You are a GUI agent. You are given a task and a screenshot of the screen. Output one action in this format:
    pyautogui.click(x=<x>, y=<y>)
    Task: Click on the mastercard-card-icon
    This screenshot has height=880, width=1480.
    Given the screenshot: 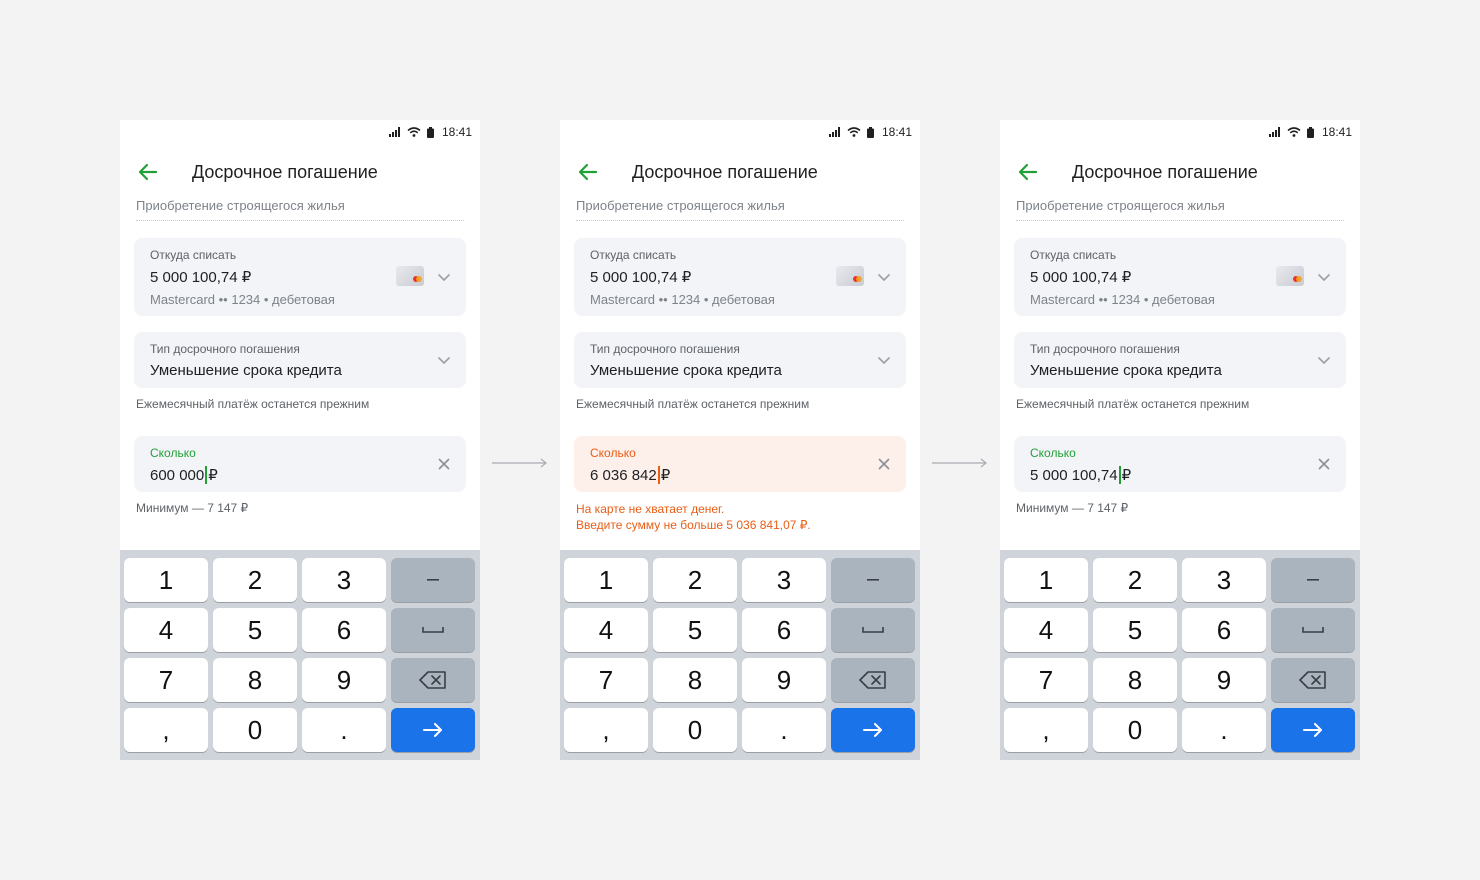 What is the action you would take?
    pyautogui.click(x=1290, y=276)
    